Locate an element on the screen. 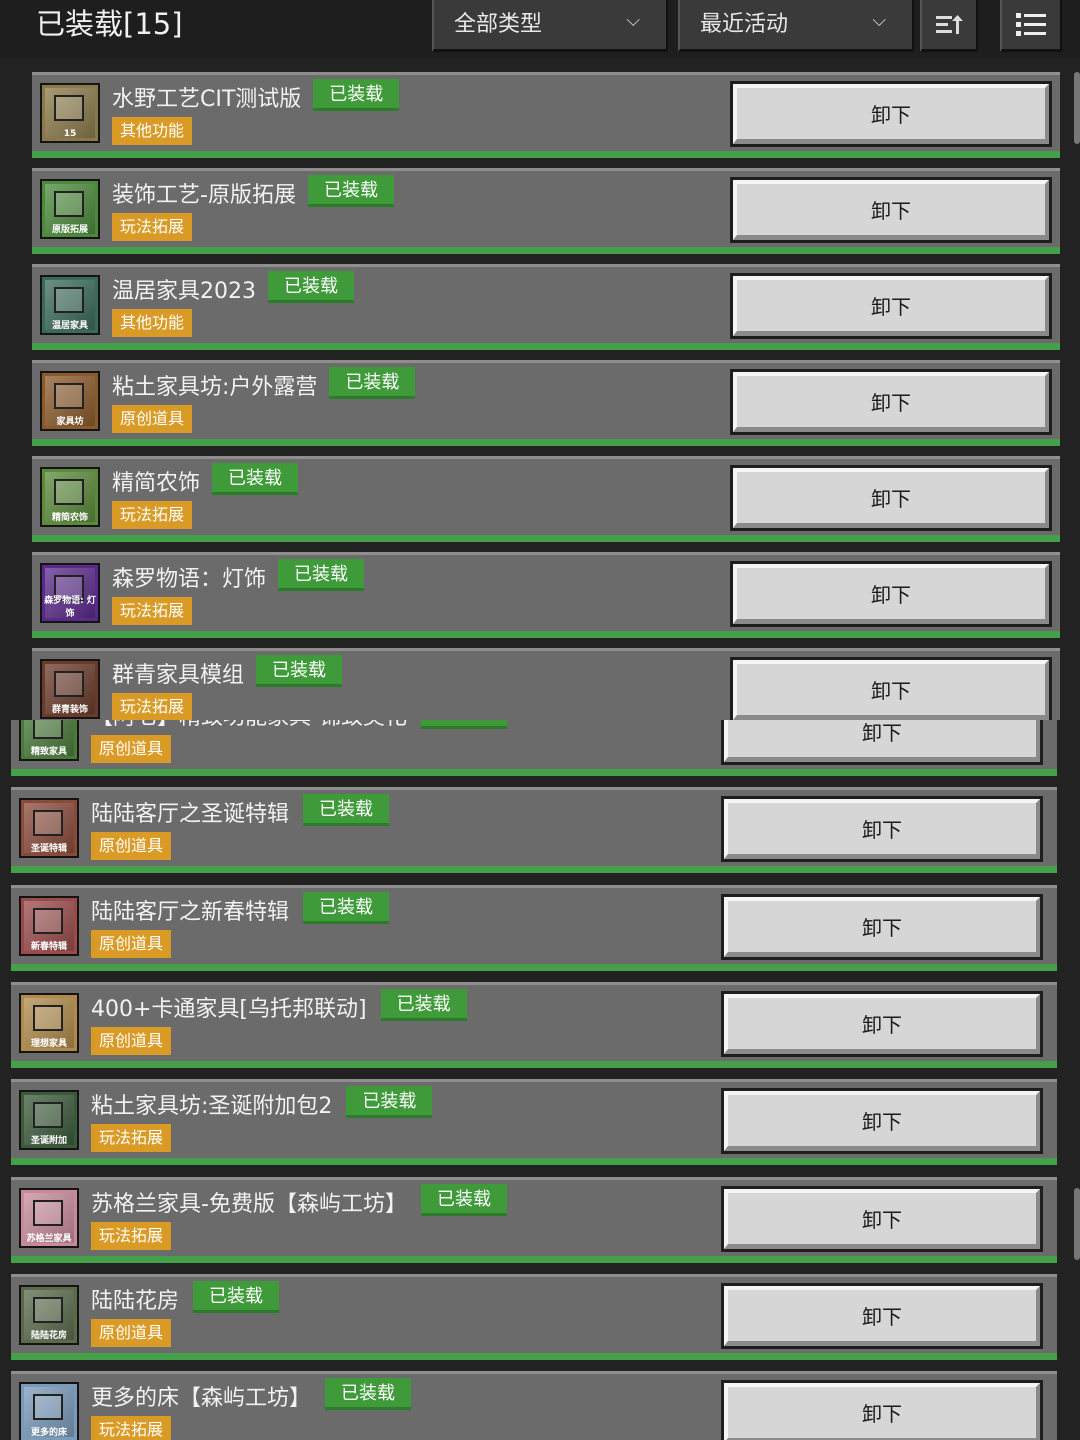  addon-thumbnail: 群青装饰 is located at coordinates (70, 689).